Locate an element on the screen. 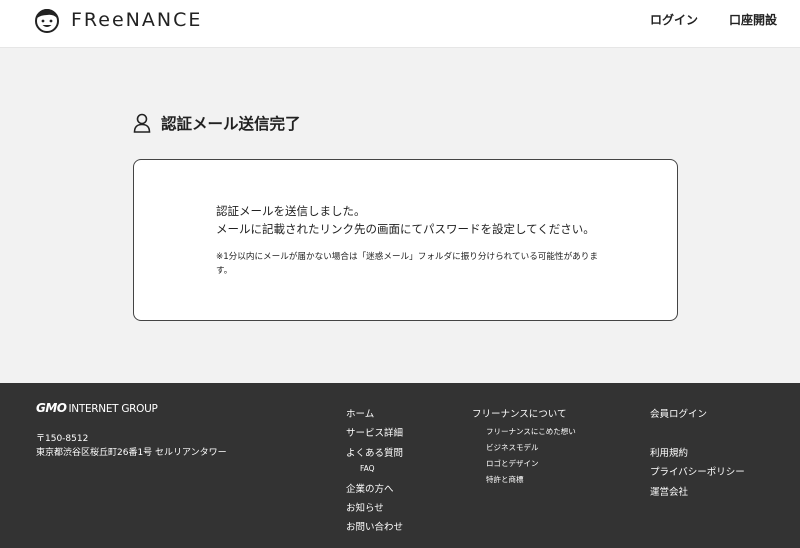  logo-text: FReeNANCE is located at coordinates (137, 20).